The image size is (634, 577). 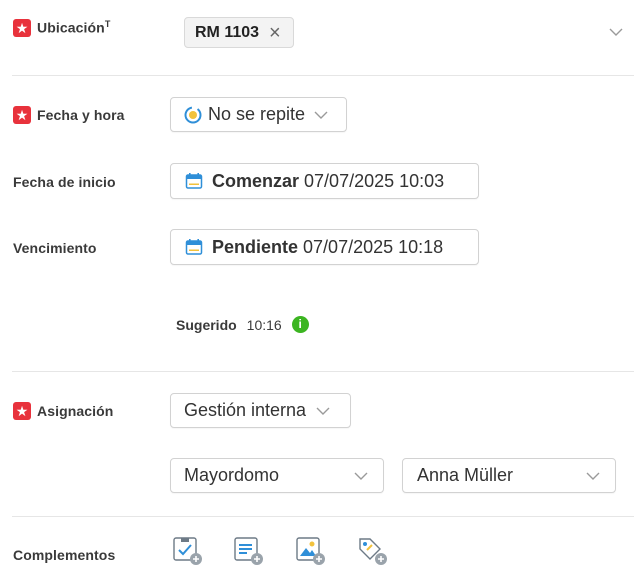 I want to click on person-dropdown: Anna Müller, so click(x=509, y=475).